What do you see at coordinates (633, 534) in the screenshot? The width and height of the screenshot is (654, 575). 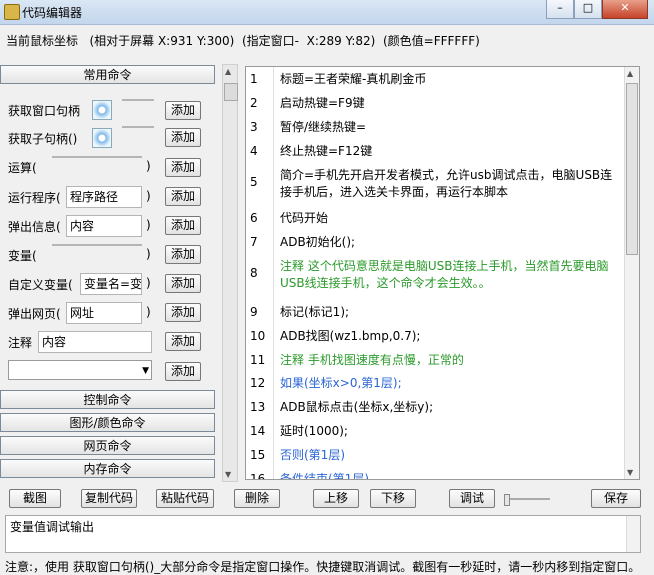 I see `output-scrollbar` at bounding box center [633, 534].